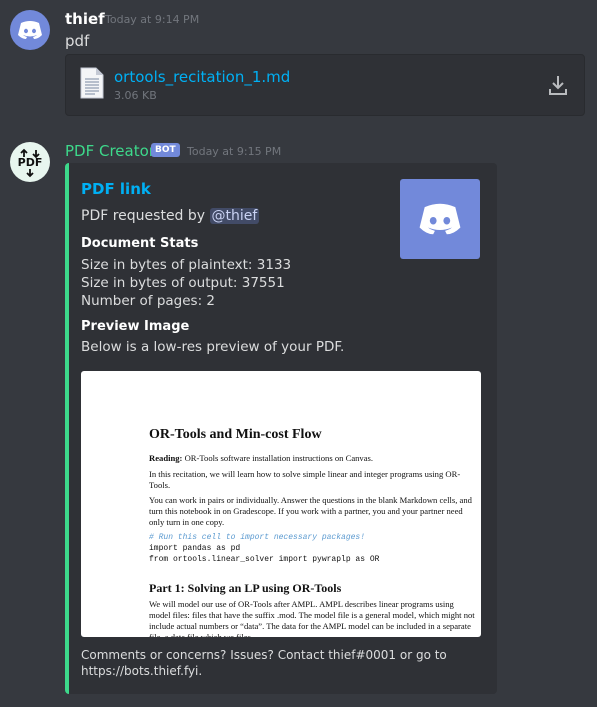 The width and height of the screenshot is (597, 707). I want to click on preview-doc-title: OR-Tools and Min-cost Flow, so click(235, 434).